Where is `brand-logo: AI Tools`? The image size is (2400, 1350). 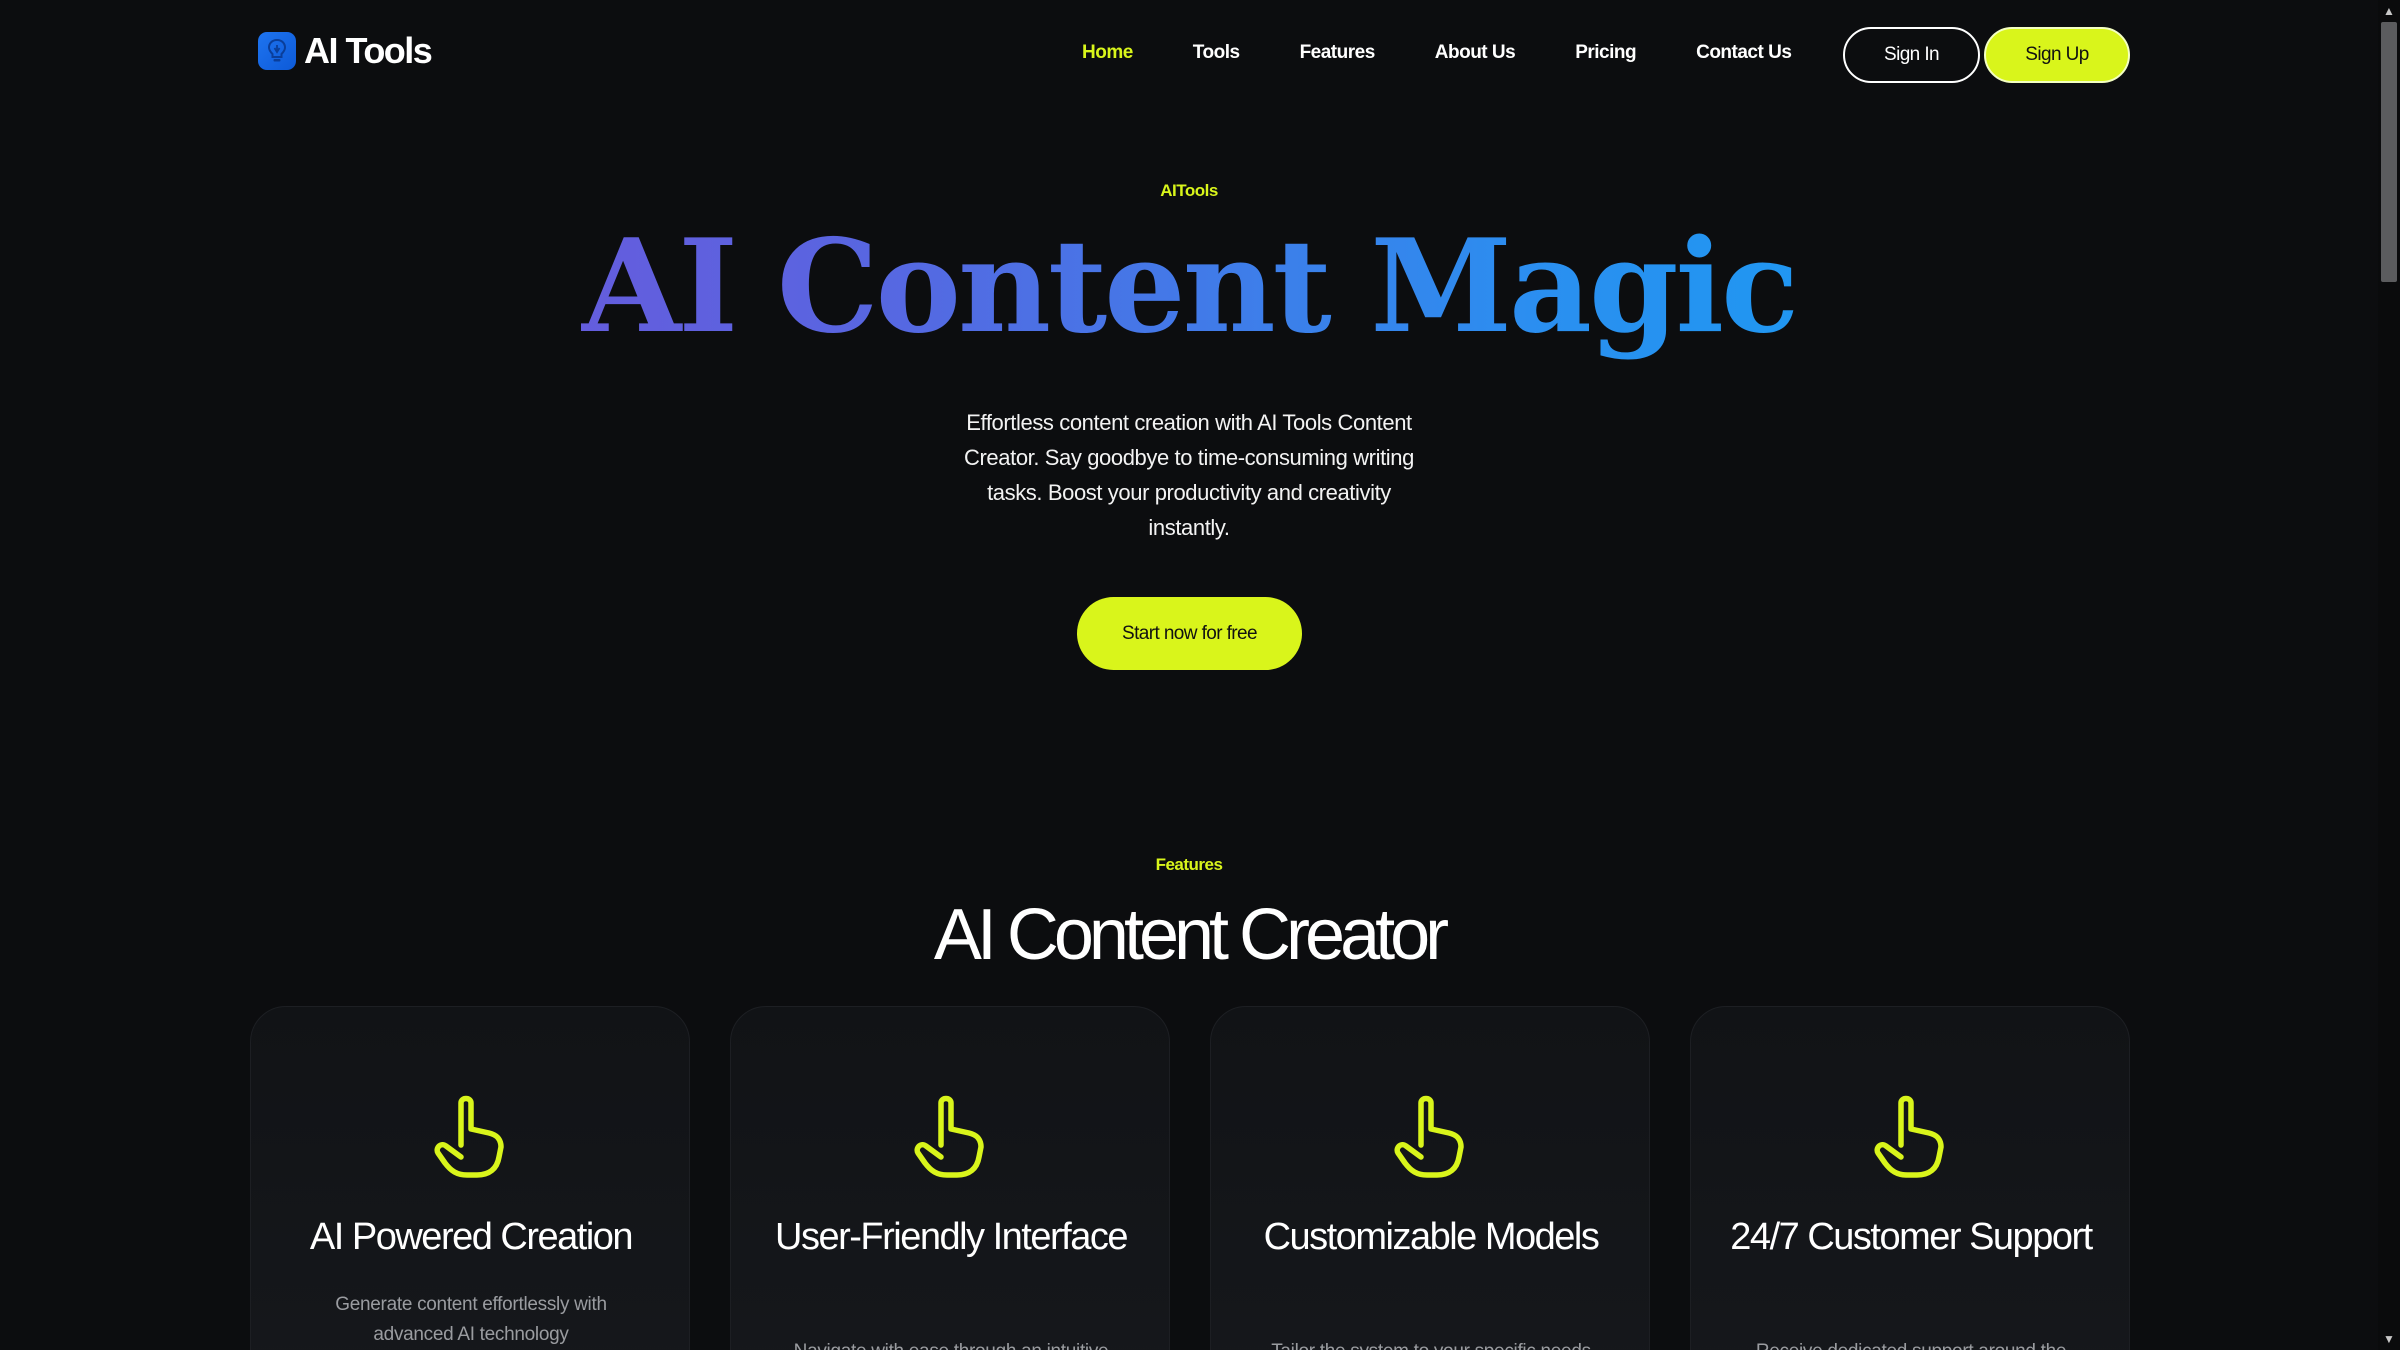 brand-logo: AI Tools is located at coordinates (345, 51).